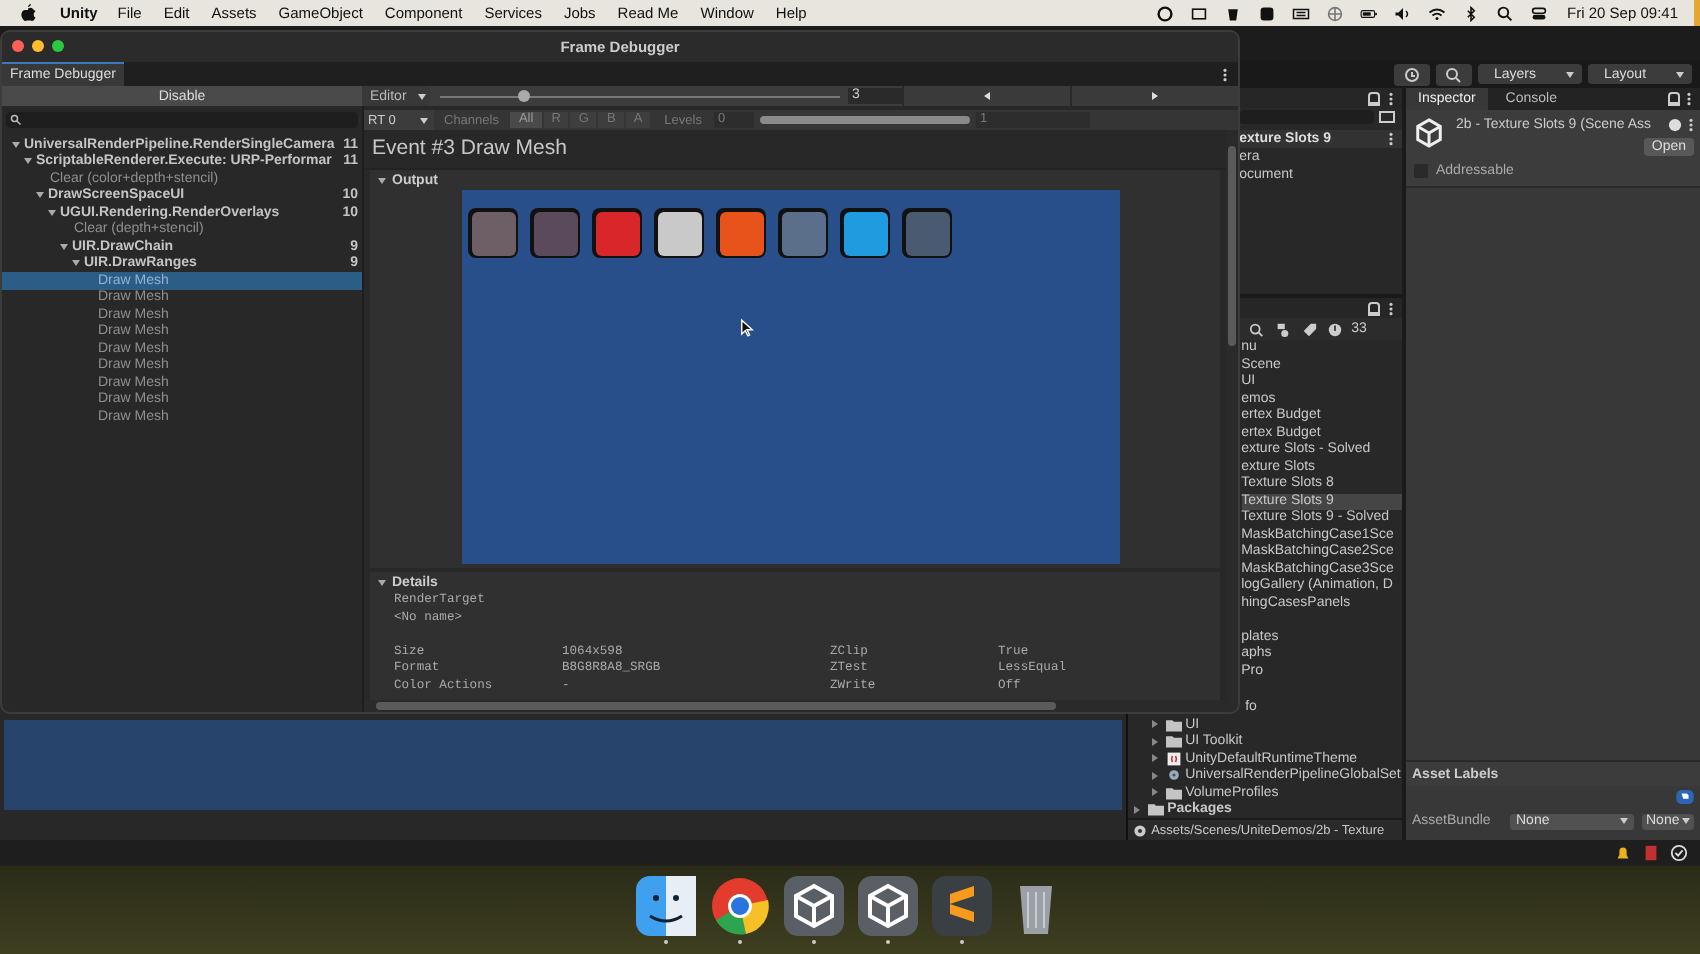 Image resolution: width=1700 pixels, height=954 pixels. Describe the element at coordinates (1538, 13) in the screenshot. I see `control-center-icon` at that location.